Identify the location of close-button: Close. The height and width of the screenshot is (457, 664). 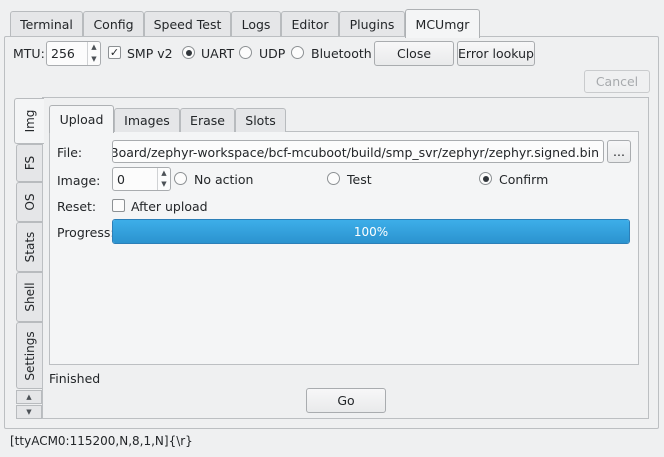
(414, 53).